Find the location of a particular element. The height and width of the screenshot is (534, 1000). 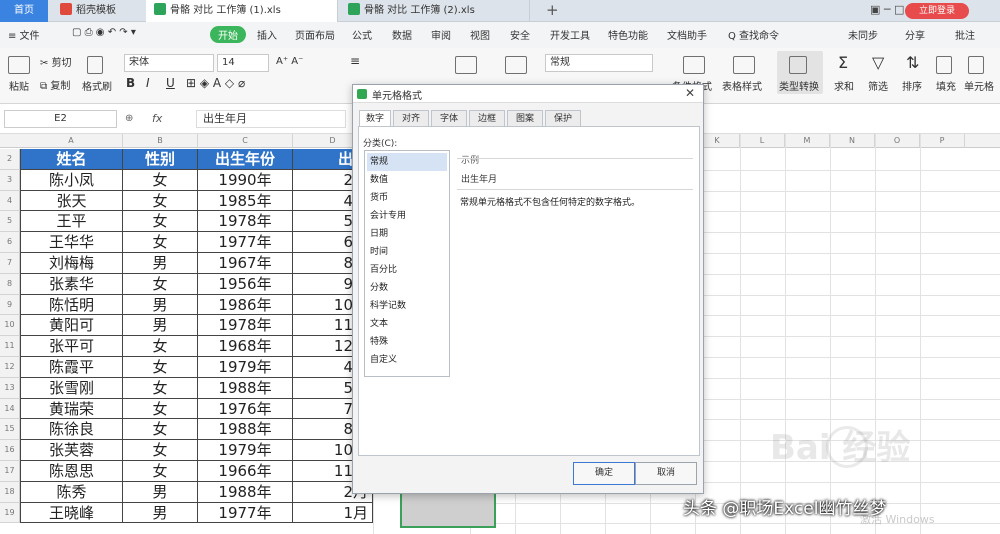

menu-view: 视图 is located at coordinates (480, 34).